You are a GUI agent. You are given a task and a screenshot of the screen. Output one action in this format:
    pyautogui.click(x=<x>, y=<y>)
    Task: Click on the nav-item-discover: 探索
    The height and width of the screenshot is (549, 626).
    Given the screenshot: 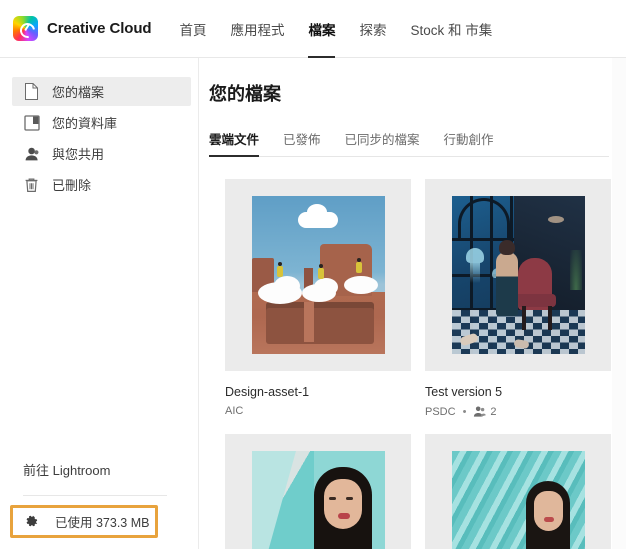 What is the action you would take?
    pyautogui.click(x=372, y=29)
    